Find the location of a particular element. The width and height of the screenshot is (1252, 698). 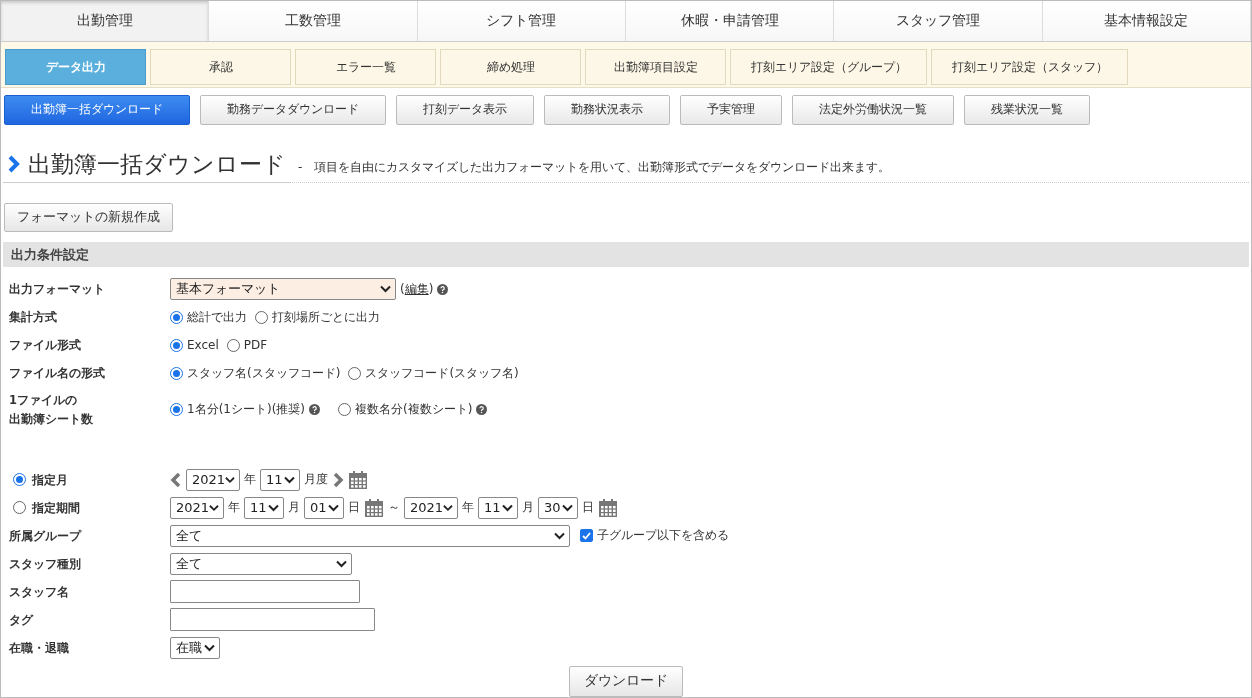

main-nav-tab: 工数管理 is located at coordinates (313, 21).